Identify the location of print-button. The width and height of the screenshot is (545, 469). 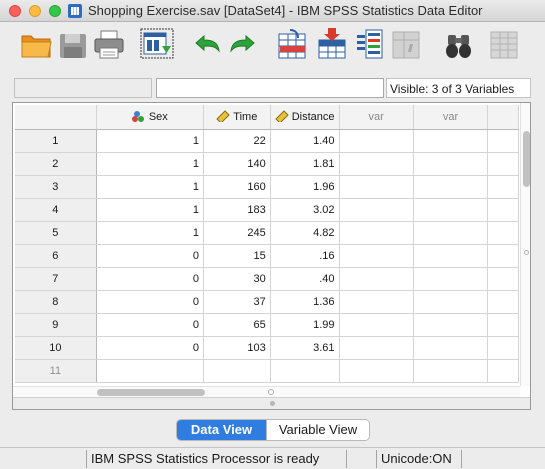
(109, 44).